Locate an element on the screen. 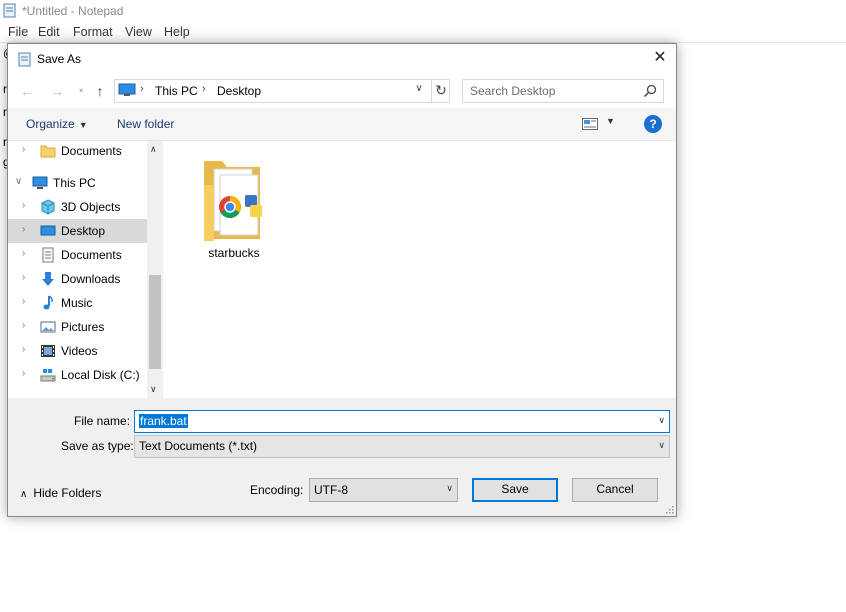 The width and height of the screenshot is (846, 612). tree-label: Videos is located at coordinates (79, 351).